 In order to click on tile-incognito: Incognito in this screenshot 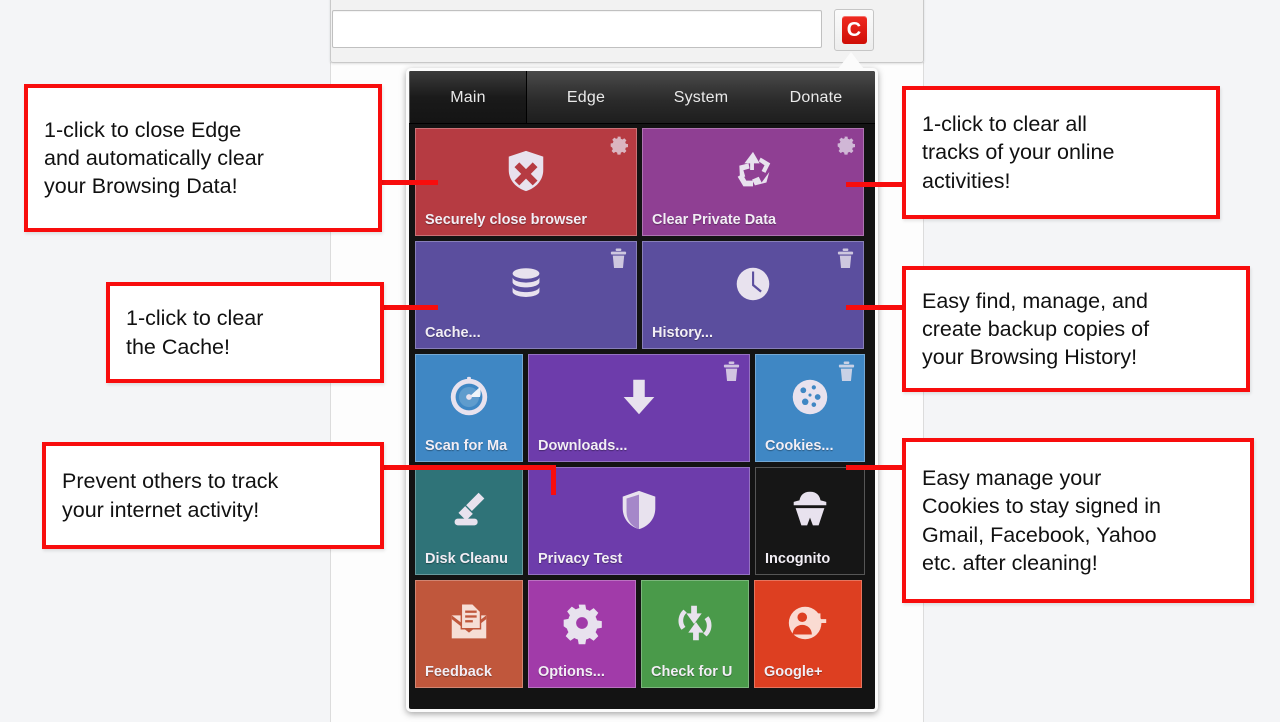, I will do `click(810, 521)`.